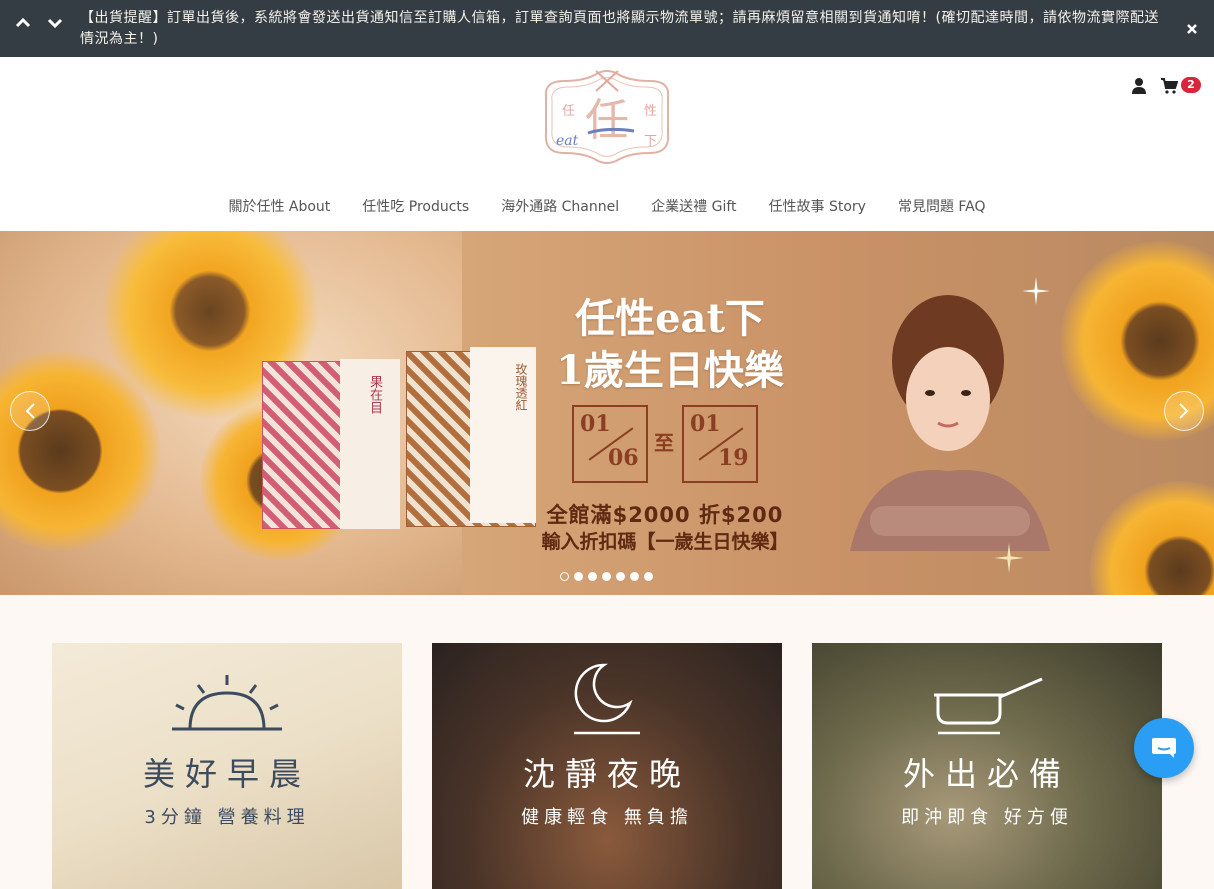 Image resolution: width=1214 pixels, height=889 pixels. What do you see at coordinates (665, 515) in the screenshot?
I see `promo-line-1: 全館滿$2000 折$200` at bounding box center [665, 515].